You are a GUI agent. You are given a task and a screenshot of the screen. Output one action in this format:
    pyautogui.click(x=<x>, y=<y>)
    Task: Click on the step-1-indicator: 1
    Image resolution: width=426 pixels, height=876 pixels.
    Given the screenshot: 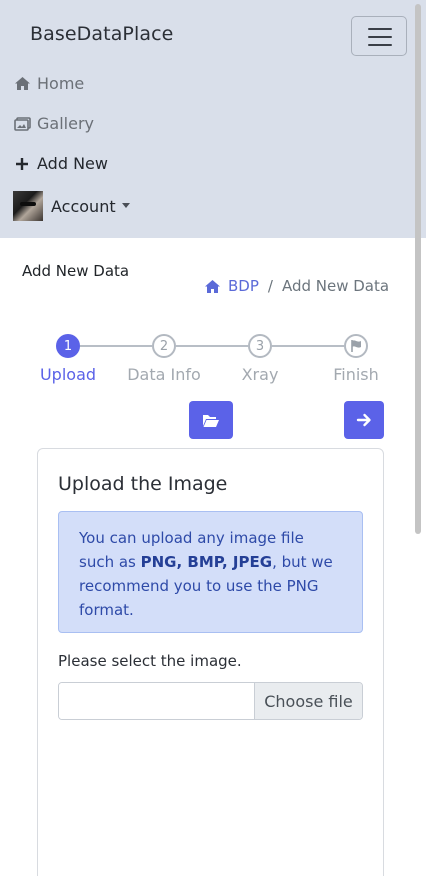 What is the action you would take?
    pyautogui.click(x=68, y=346)
    